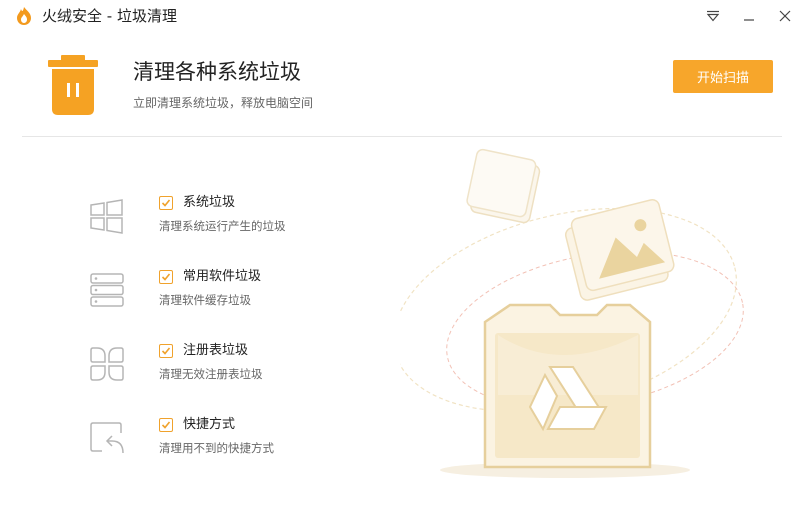 This screenshot has width=803, height=513. I want to click on close-icon, so click(785, 16).